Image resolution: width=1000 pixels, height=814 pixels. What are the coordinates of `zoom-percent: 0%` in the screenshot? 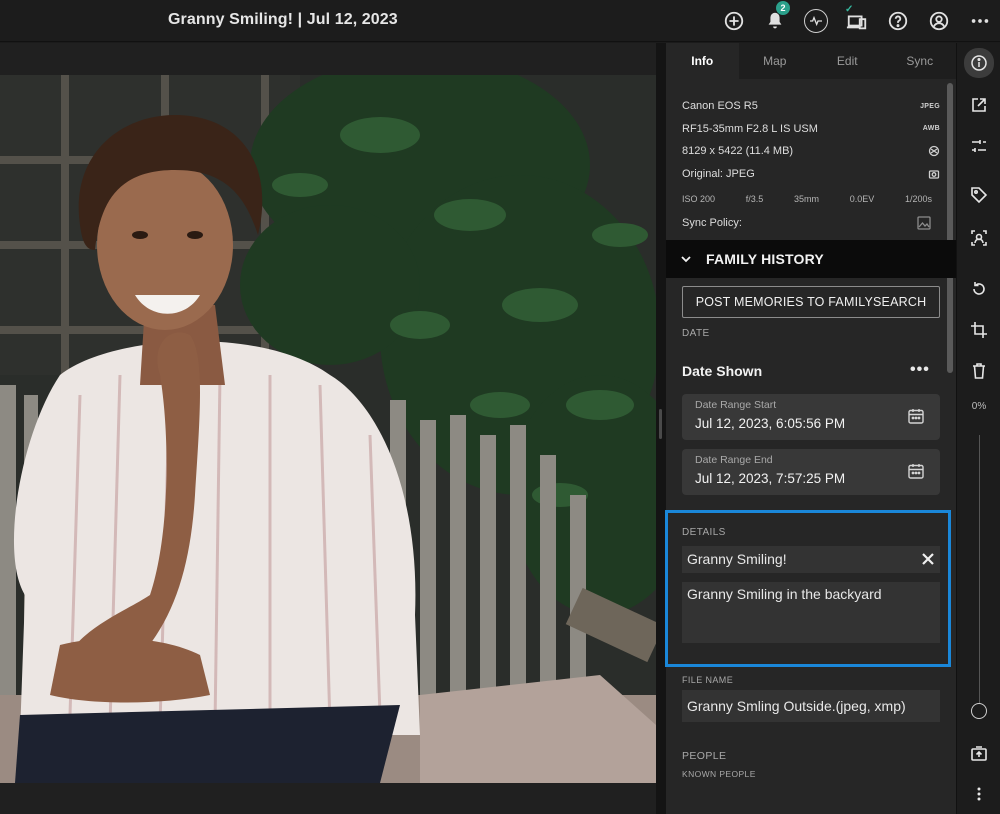 It's located at (979, 406).